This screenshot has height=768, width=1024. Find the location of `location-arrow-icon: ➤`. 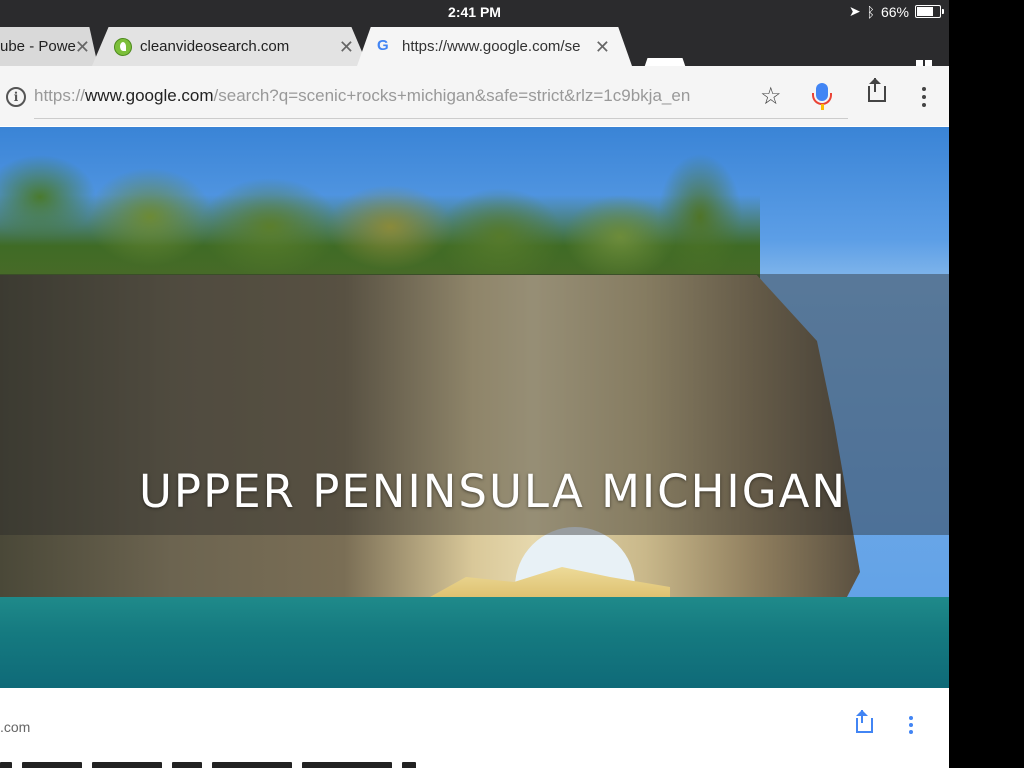

location-arrow-icon: ➤ is located at coordinates (854, 11).